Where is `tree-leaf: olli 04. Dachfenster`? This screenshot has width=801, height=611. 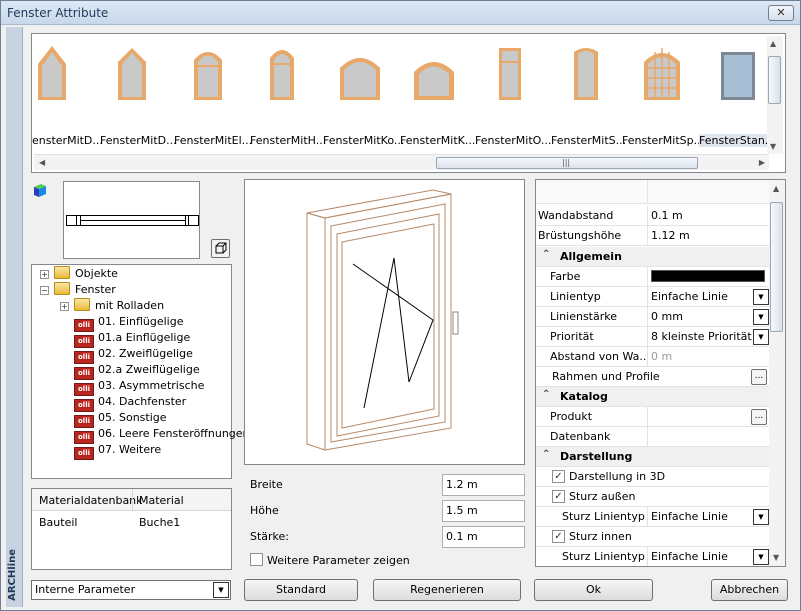
tree-leaf: olli 04. Dachfenster is located at coordinates (130, 403).